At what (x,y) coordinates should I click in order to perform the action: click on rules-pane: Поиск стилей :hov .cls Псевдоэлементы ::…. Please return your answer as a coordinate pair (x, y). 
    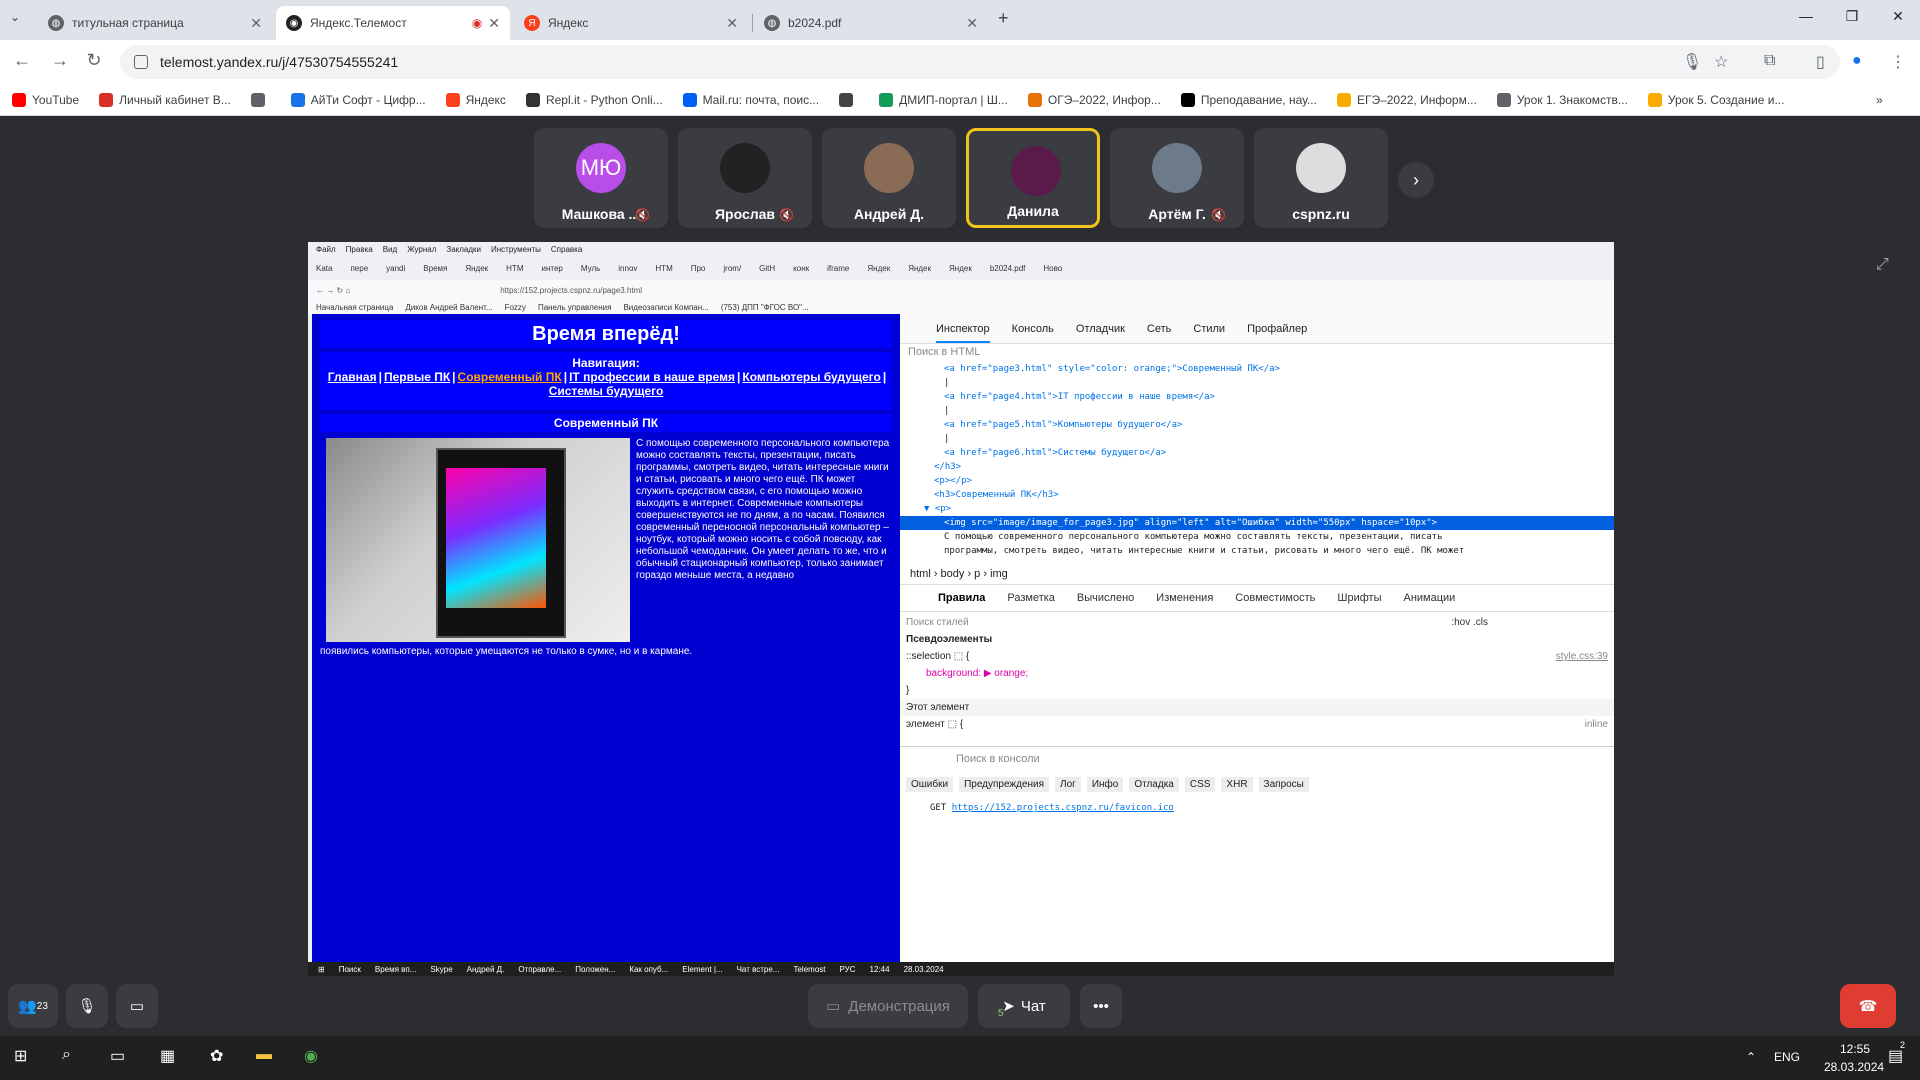
    Looking at the image, I should click on (1257, 673).